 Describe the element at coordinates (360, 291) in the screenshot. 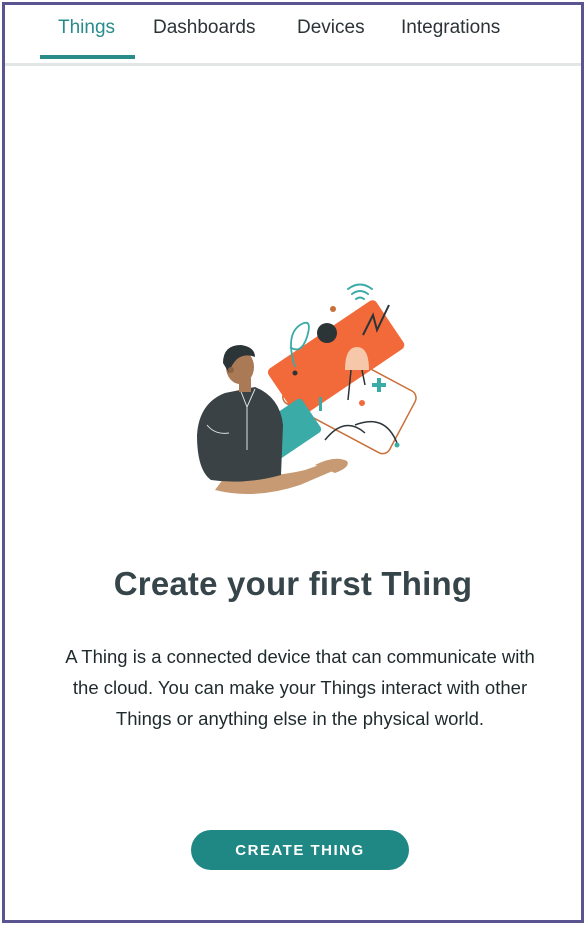

I see `wifi-icon` at that location.